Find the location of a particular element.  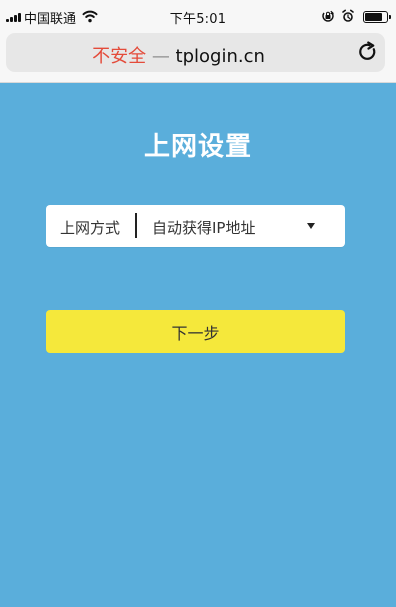

address-domain: tplogin.cn is located at coordinates (220, 56).